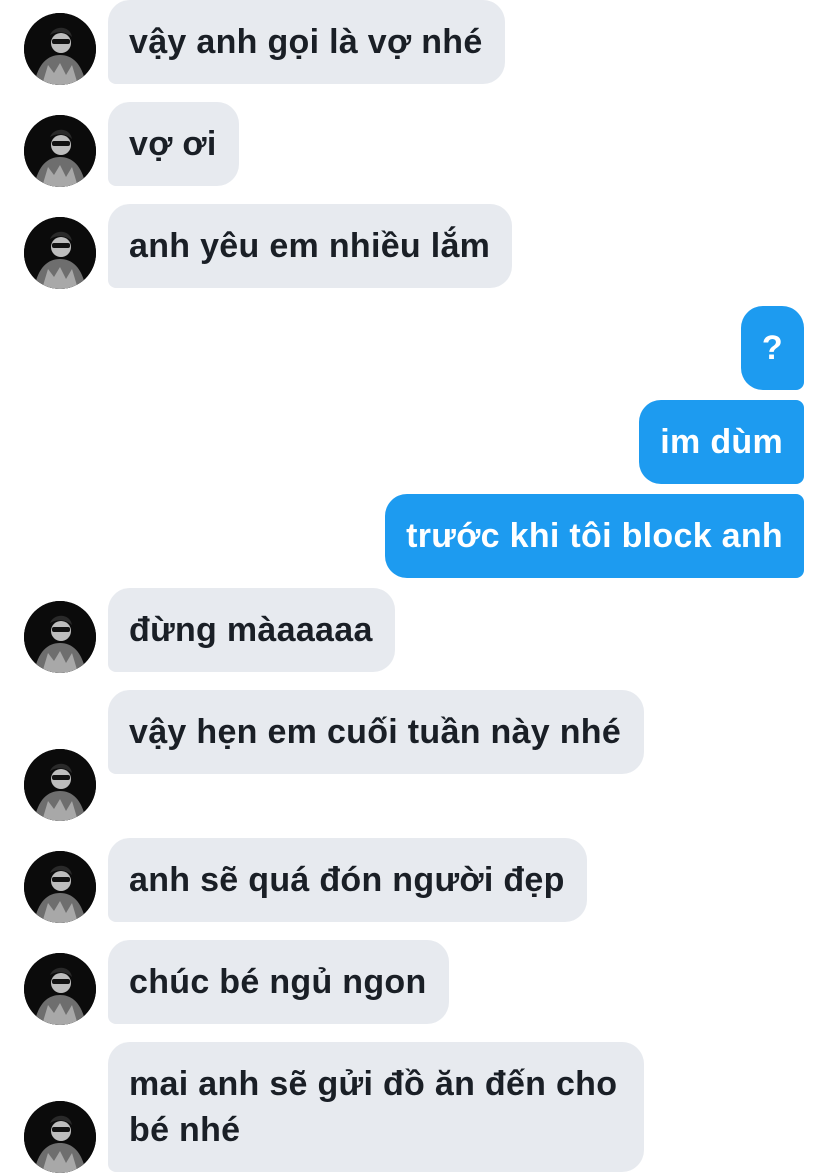 The width and height of the screenshot is (828, 1176). I want to click on incoming-message: chúc bé ngủ ngon, so click(278, 982).